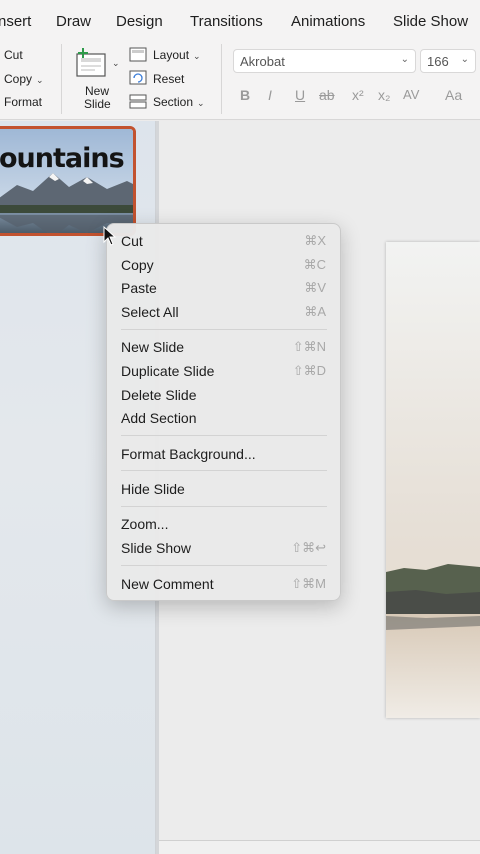 This screenshot has height=854, width=480. What do you see at coordinates (308, 583) in the screenshot?
I see `menu-item-shortcut: ⇧⌘M` at bounding box center [308, 583].